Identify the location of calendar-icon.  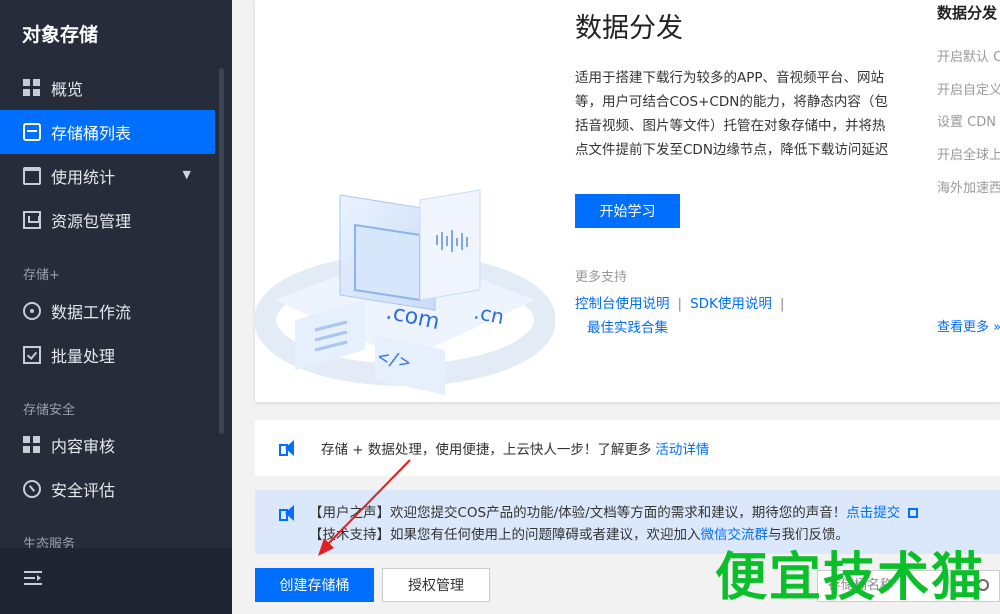
(32, 176).